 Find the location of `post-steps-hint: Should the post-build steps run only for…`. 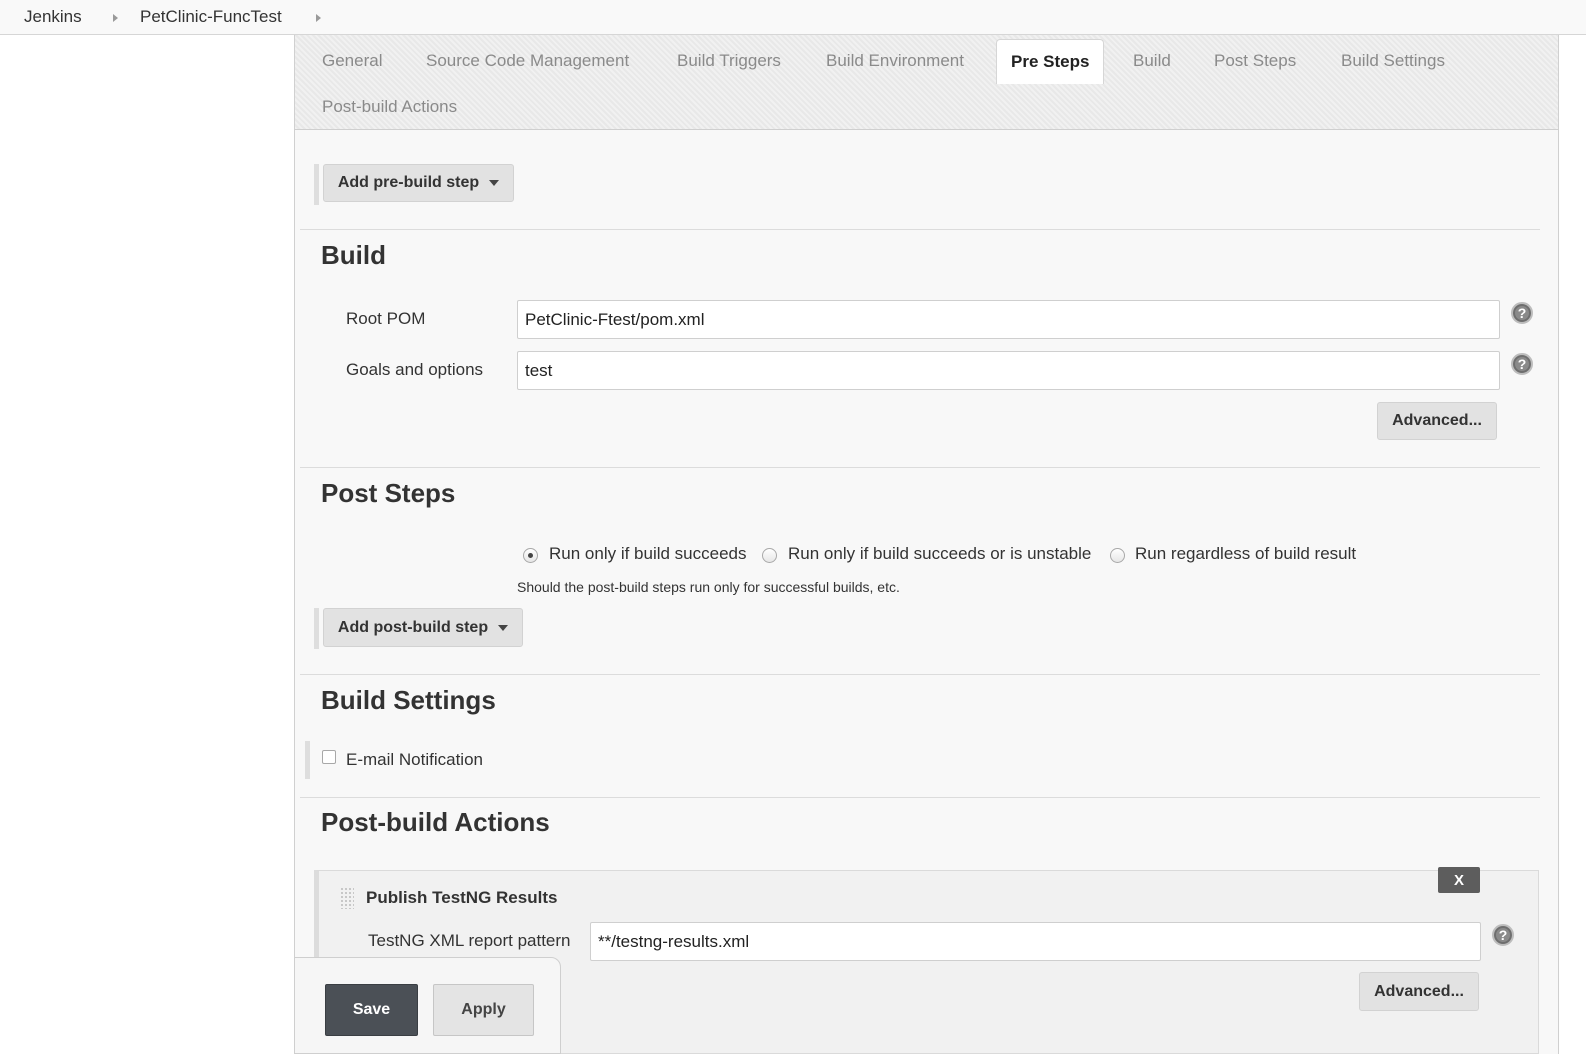

post-steps-hint: Should the post-build steps run only for… is located at coordinates (708, 587).